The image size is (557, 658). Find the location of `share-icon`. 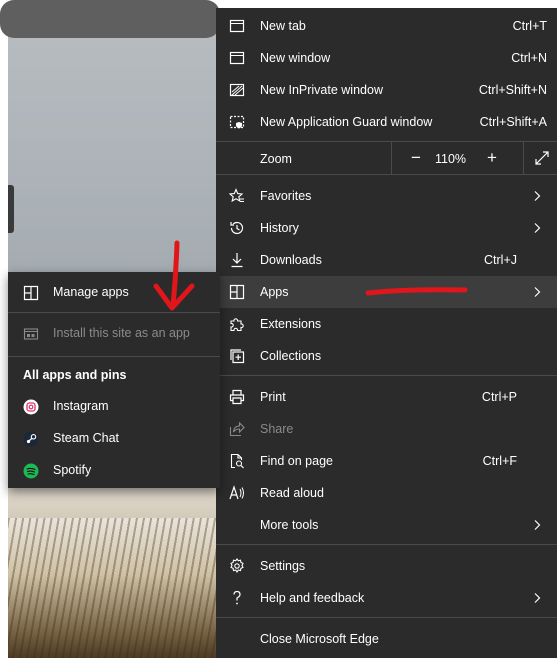

share-icon is located at coordinates (237, 429).